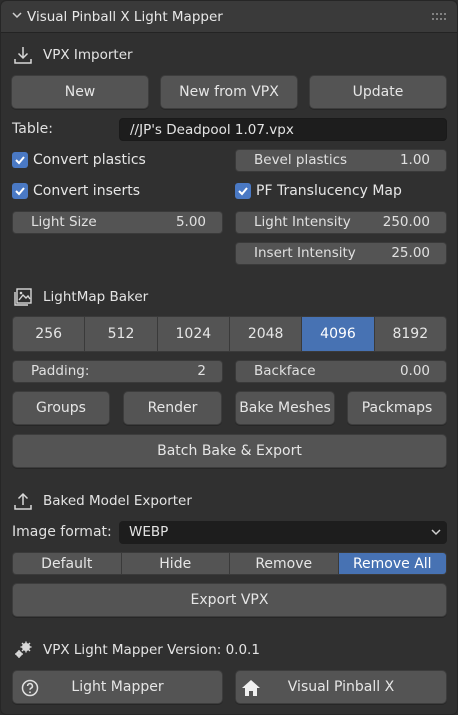 Image resolution: width=458 pixels, height=715 pixels. What do you see at coordinates (23, 55) in the screenshot?
I see `import-icon` at bounding box center [23, 55].